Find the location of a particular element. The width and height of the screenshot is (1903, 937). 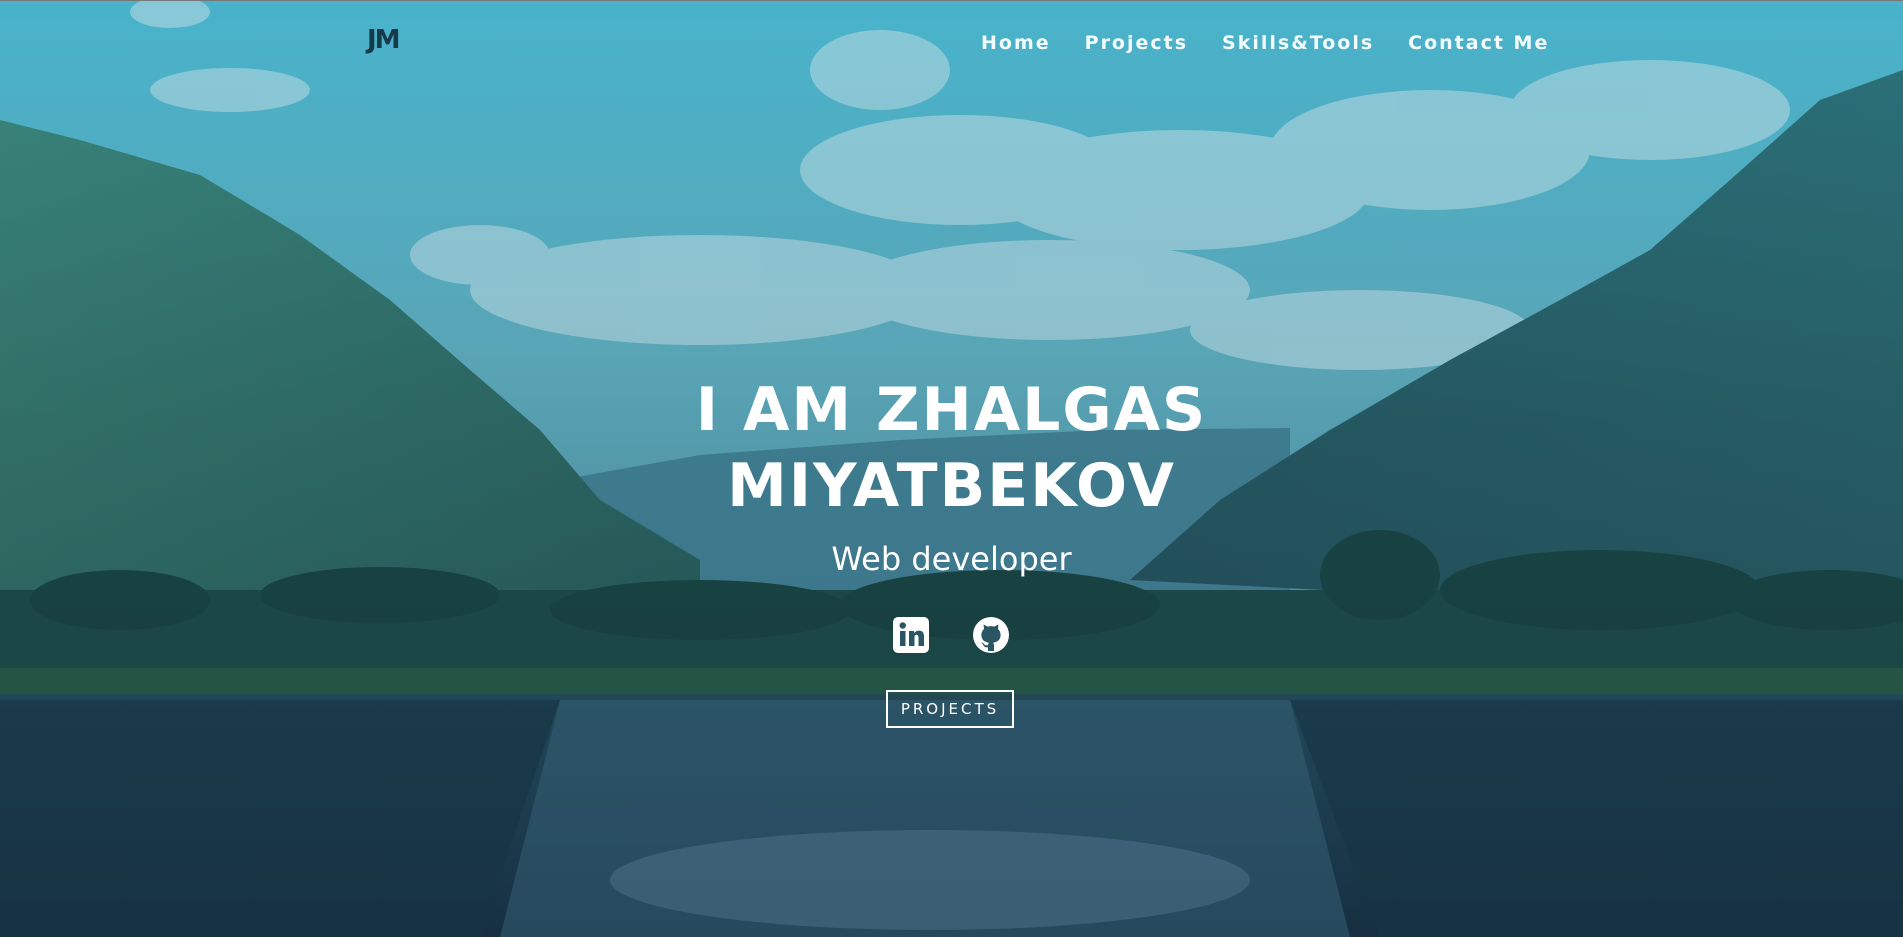

navbar: JM Home Projects Skills&Tools Contact Me is located at coordinates (951, 42).